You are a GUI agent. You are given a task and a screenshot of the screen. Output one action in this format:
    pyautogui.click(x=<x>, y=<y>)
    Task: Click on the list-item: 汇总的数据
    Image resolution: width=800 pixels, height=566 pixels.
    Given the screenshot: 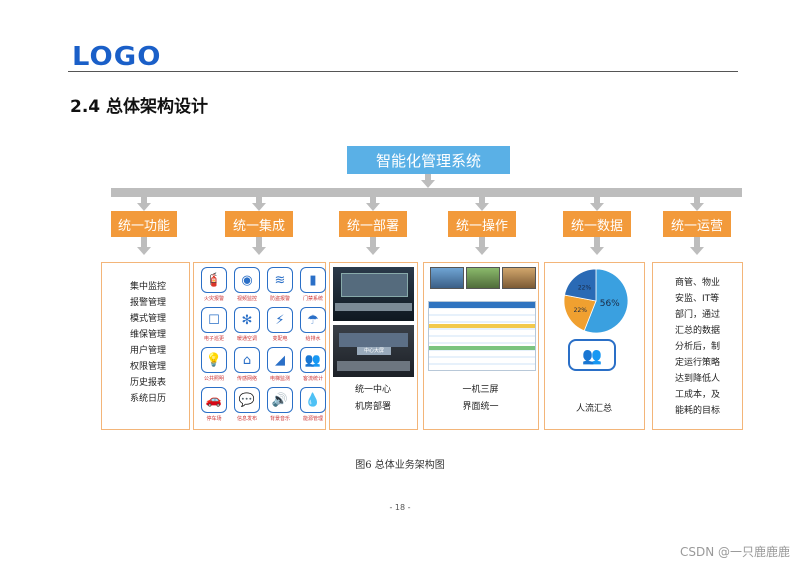 What is the action you would take?
    pyautogui.click(x=698, y=331)
    